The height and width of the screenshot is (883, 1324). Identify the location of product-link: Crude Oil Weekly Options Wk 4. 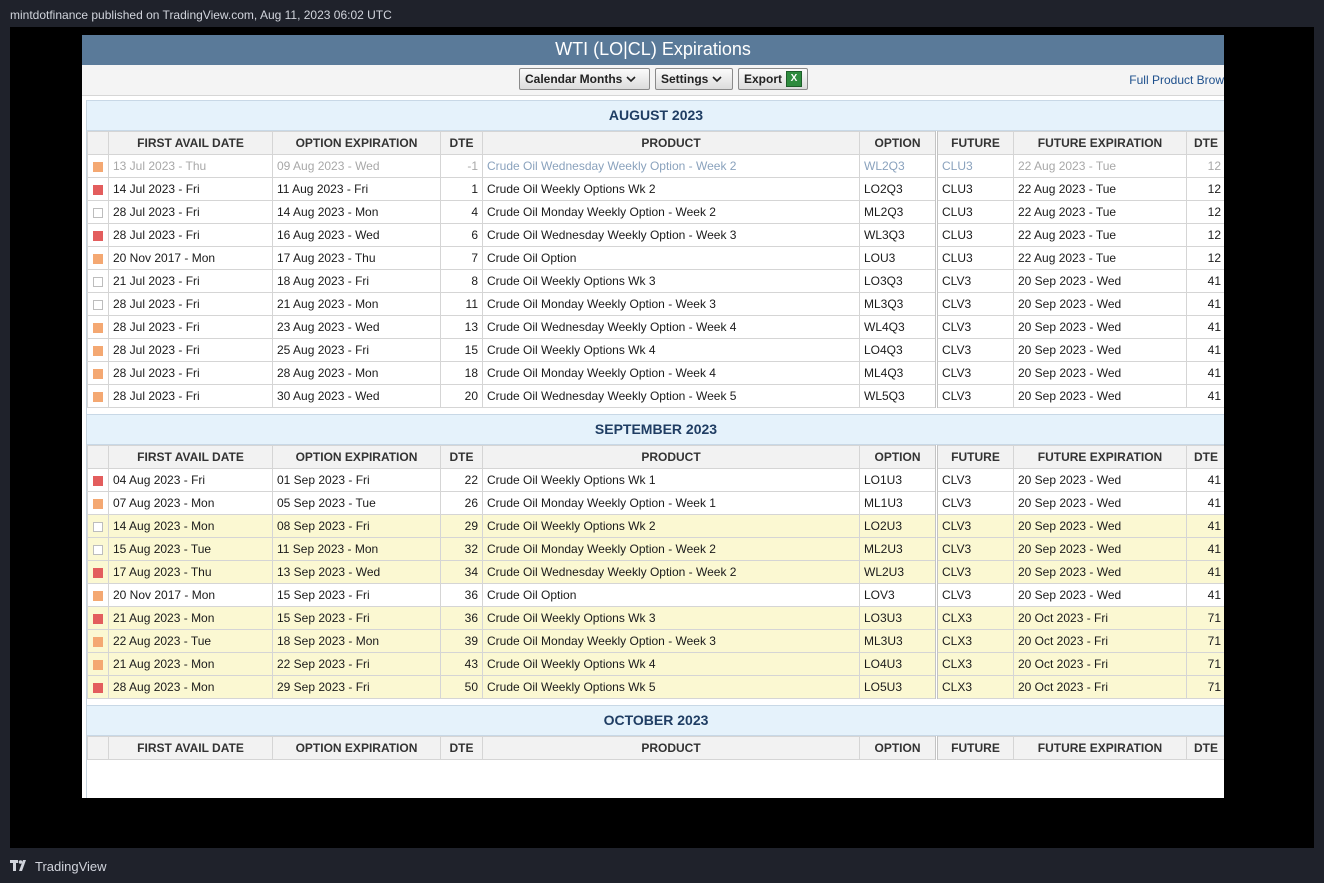
(671, 350).